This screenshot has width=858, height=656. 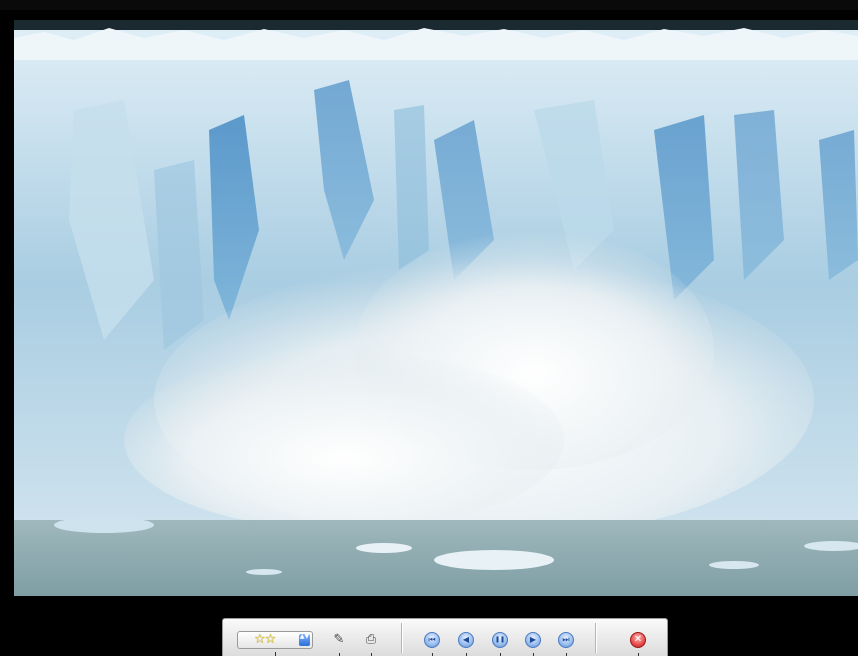 What do you see at coordinates (429, 5) in the screenshot?
I see `top-strip` at bounding box center [429, 5].